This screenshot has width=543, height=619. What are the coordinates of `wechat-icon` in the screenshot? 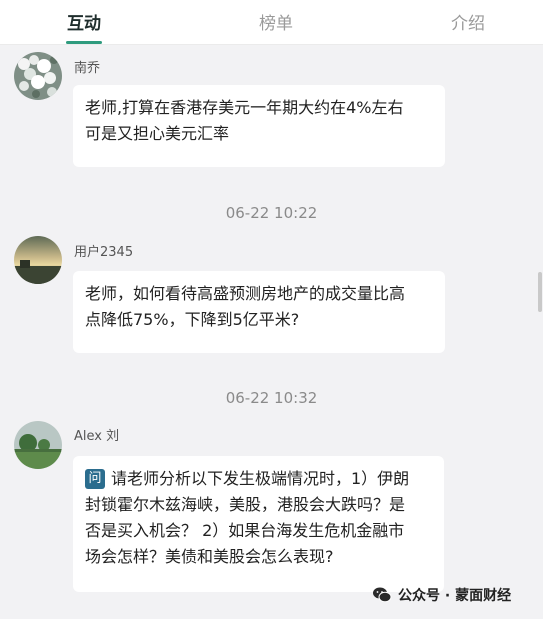 It's located at (382, 595).